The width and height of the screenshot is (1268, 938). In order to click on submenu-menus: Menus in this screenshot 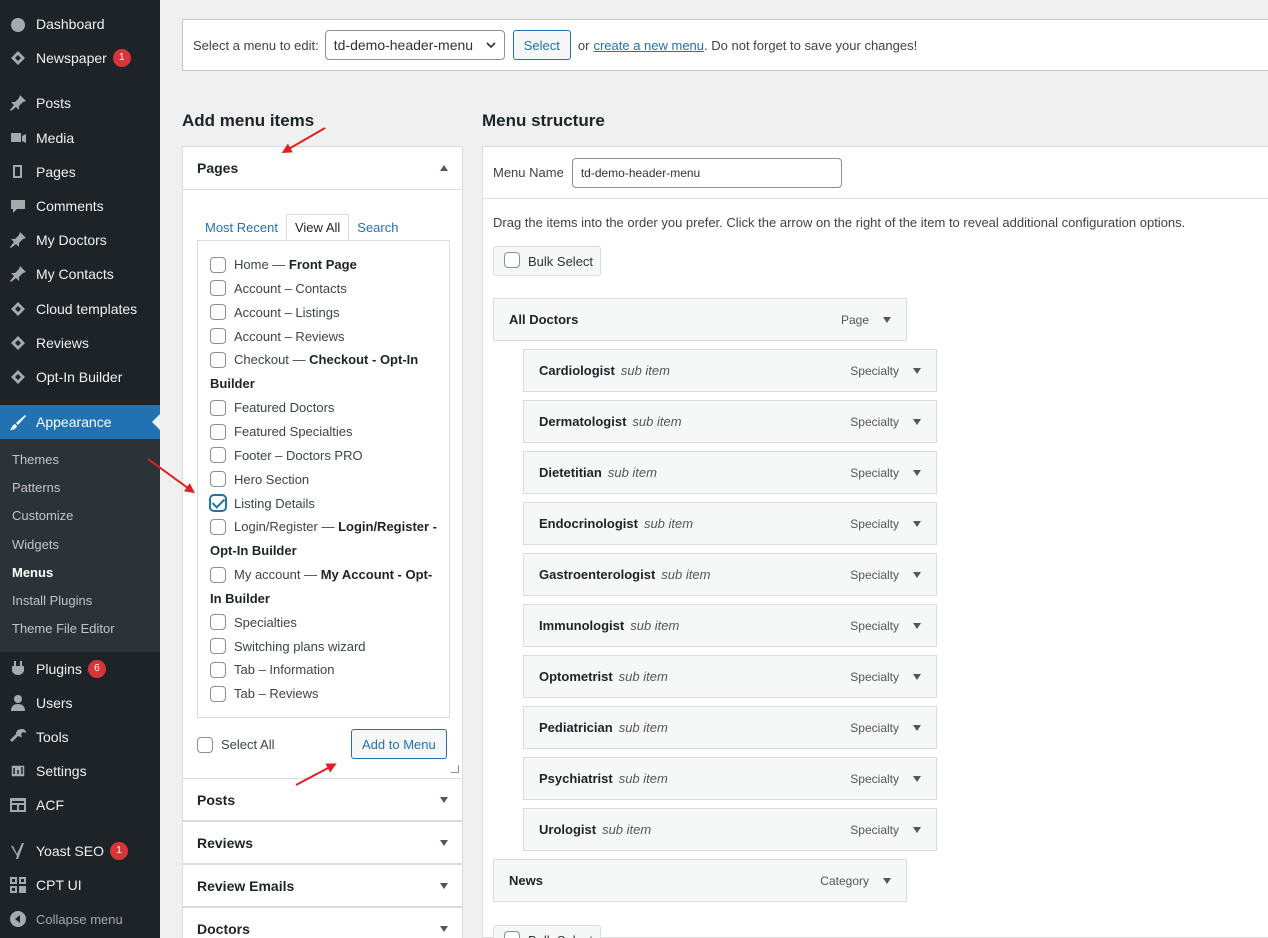, I will do `click(32, 572)`.